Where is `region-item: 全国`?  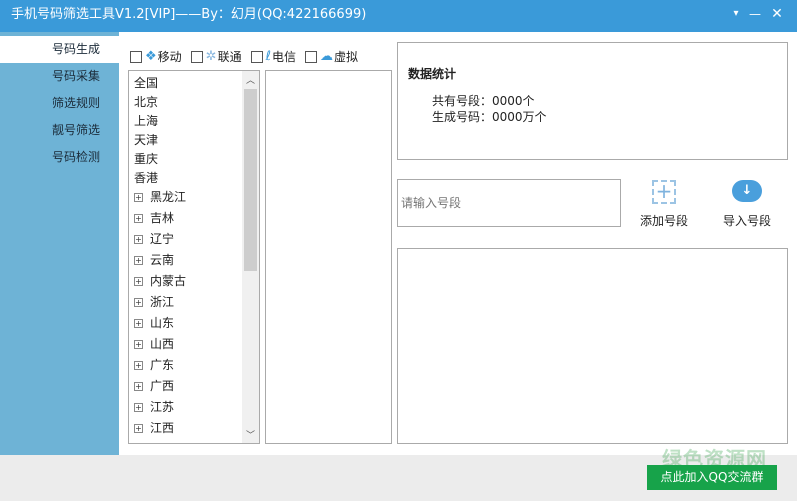
region-item: 全国 is located at coordinates (146, 82).